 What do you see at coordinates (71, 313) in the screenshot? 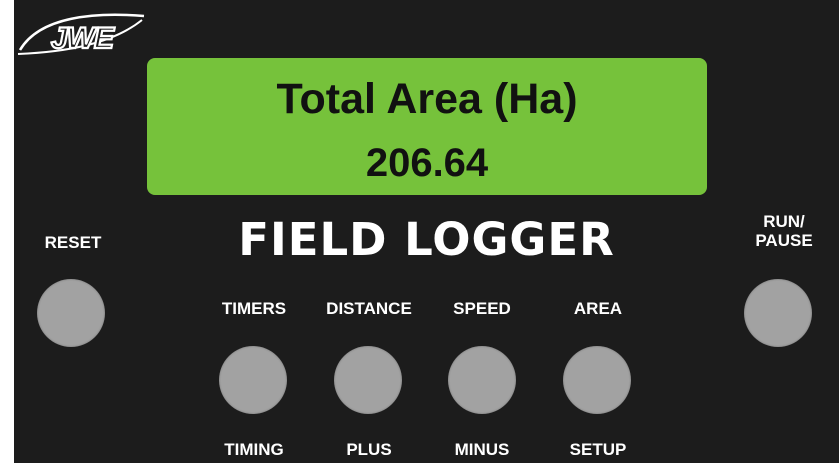
I see `reset-button` at bounding box center [71, 313].